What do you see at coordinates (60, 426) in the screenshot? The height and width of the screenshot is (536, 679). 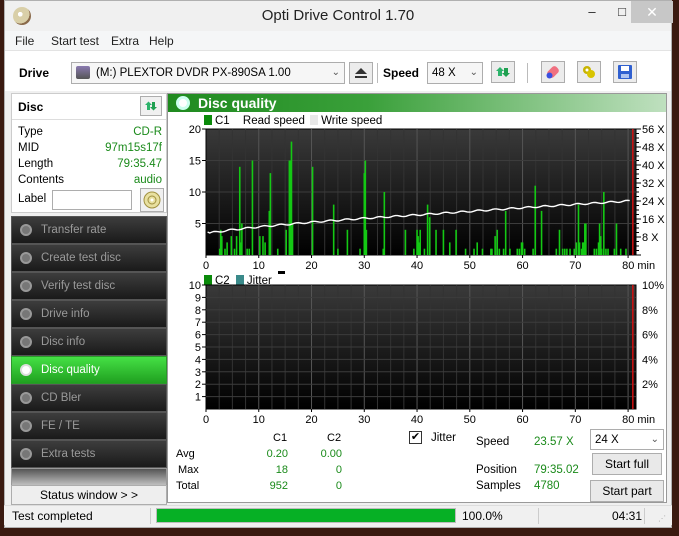 I see `nav-label: FE / TE` at bounding box center [60, 426].